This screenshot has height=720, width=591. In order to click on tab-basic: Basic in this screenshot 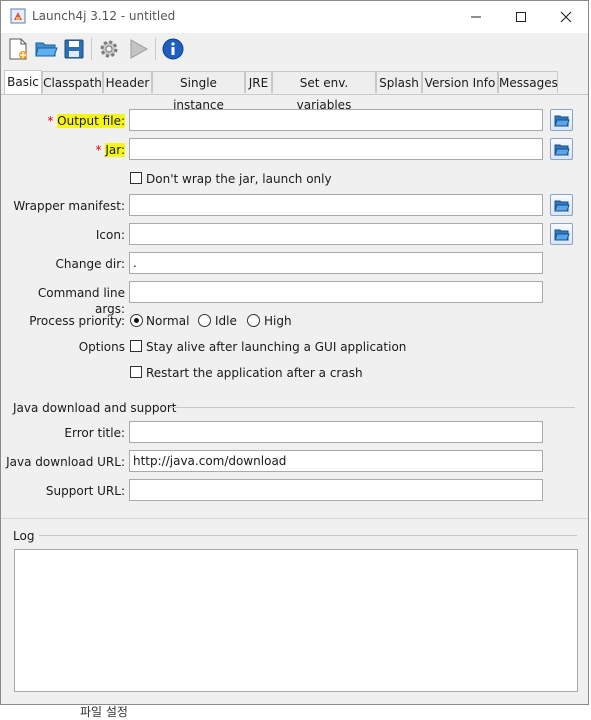, I will do `click(23, 82)`.